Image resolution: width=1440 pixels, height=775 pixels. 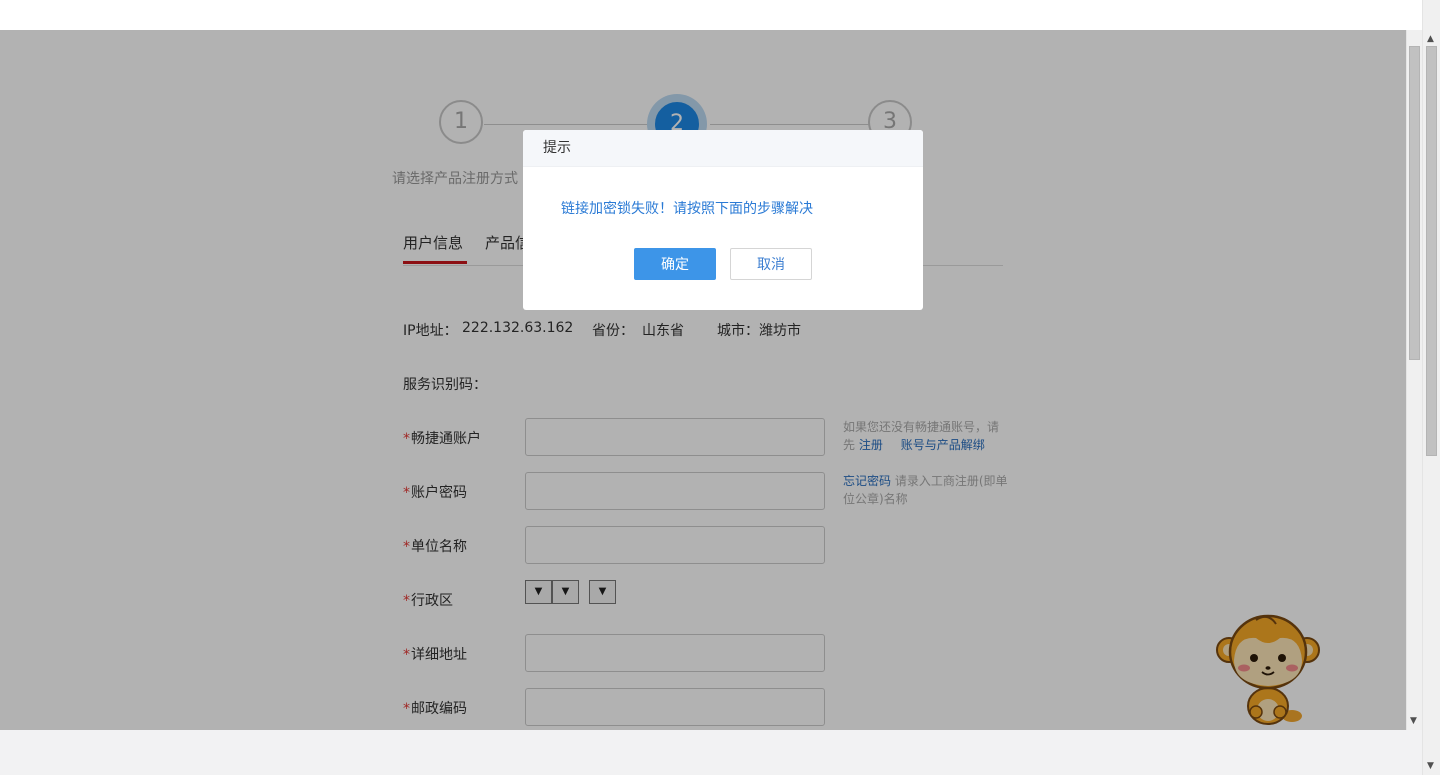 What do you see at coordinates (723, 220) in the screenshot?
I see `alert-dialog: 提示 链接加密锁失败！请按照下面的步骤解决 确定 取消` at bounding box center [723, 220].